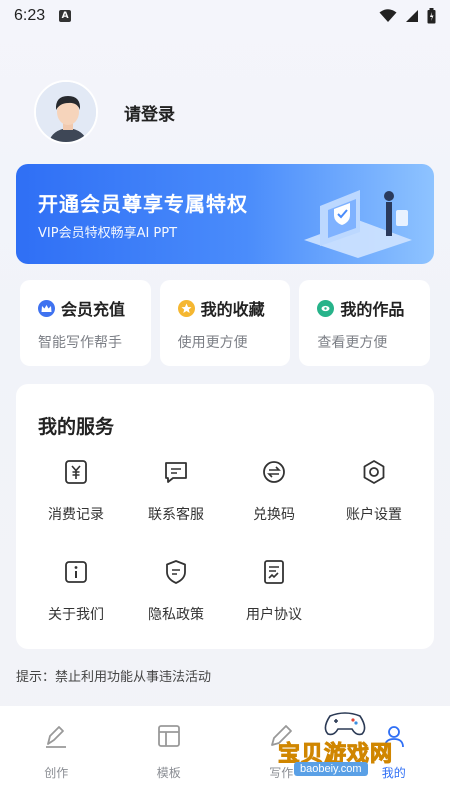  I want to click on service-label: 账户设置, so click(374, 515).